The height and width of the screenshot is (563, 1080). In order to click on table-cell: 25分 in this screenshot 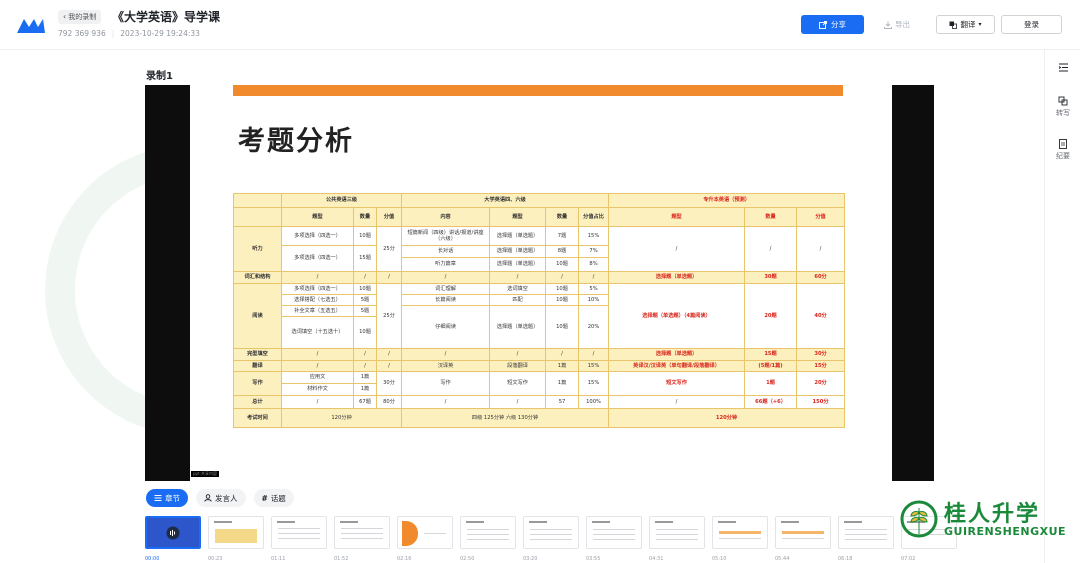, I will do `click(389, 249)`.